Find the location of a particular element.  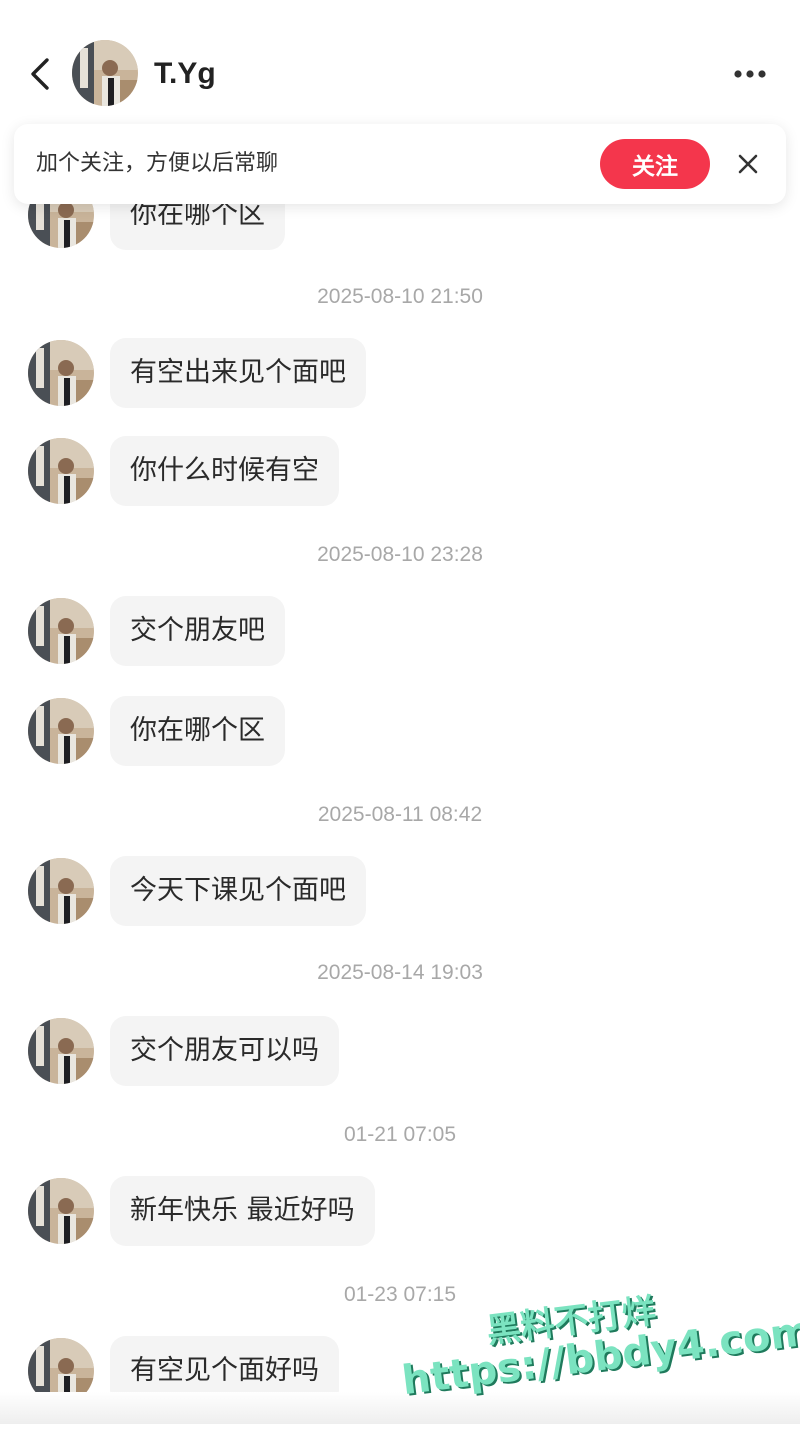

close-icon is located at coordinates (748, 164).